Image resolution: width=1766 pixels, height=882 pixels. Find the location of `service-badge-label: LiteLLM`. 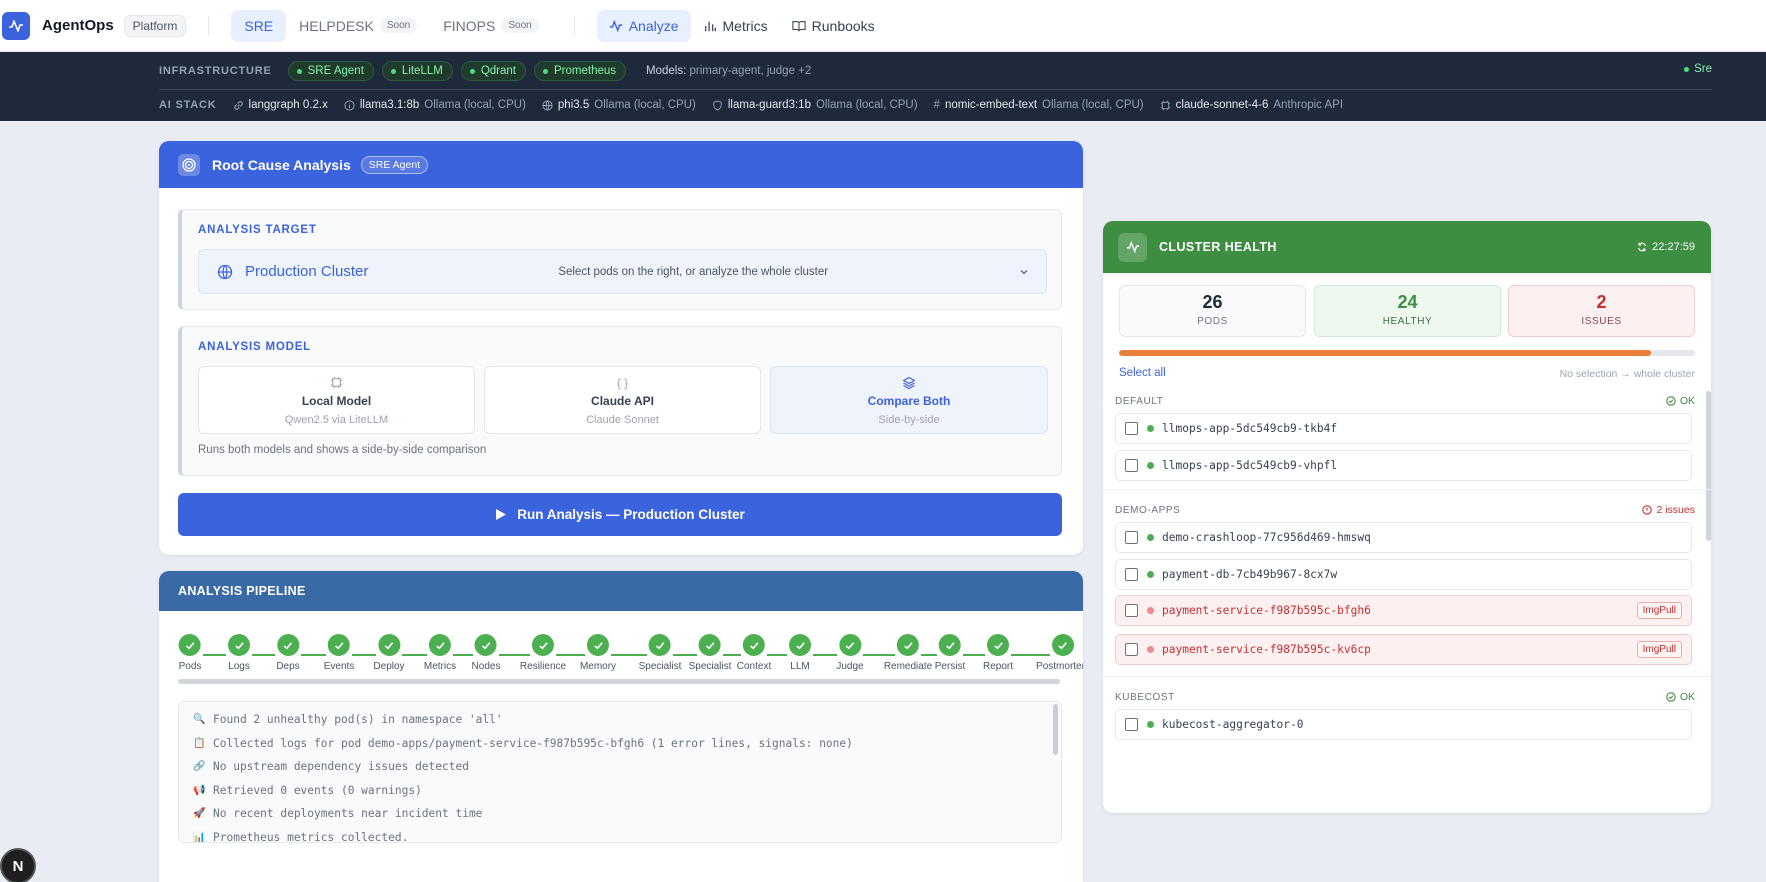

service-badge-label: LiteLLM is located at coordinates (422, 71).